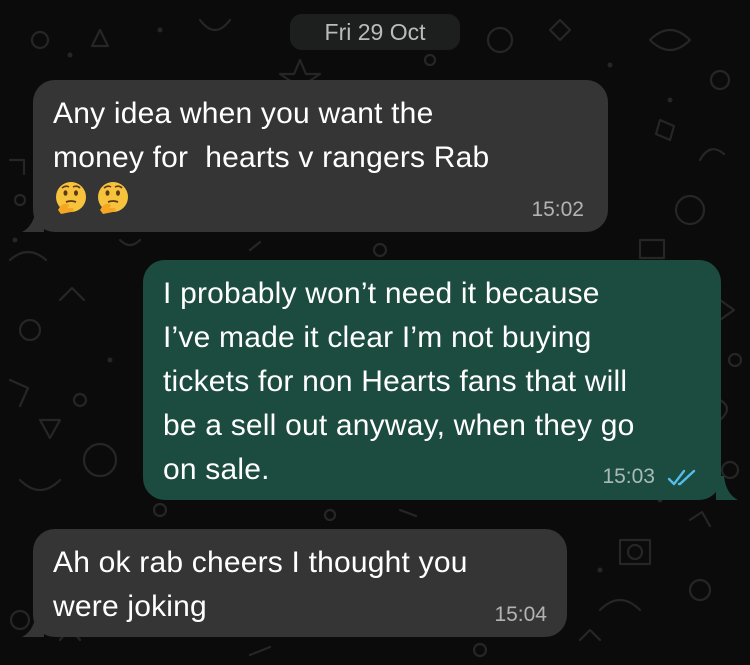  What do you see at coordinates (320, 198) in the screenshot?
I see `emoji-row` at bounding box center [320, 198].